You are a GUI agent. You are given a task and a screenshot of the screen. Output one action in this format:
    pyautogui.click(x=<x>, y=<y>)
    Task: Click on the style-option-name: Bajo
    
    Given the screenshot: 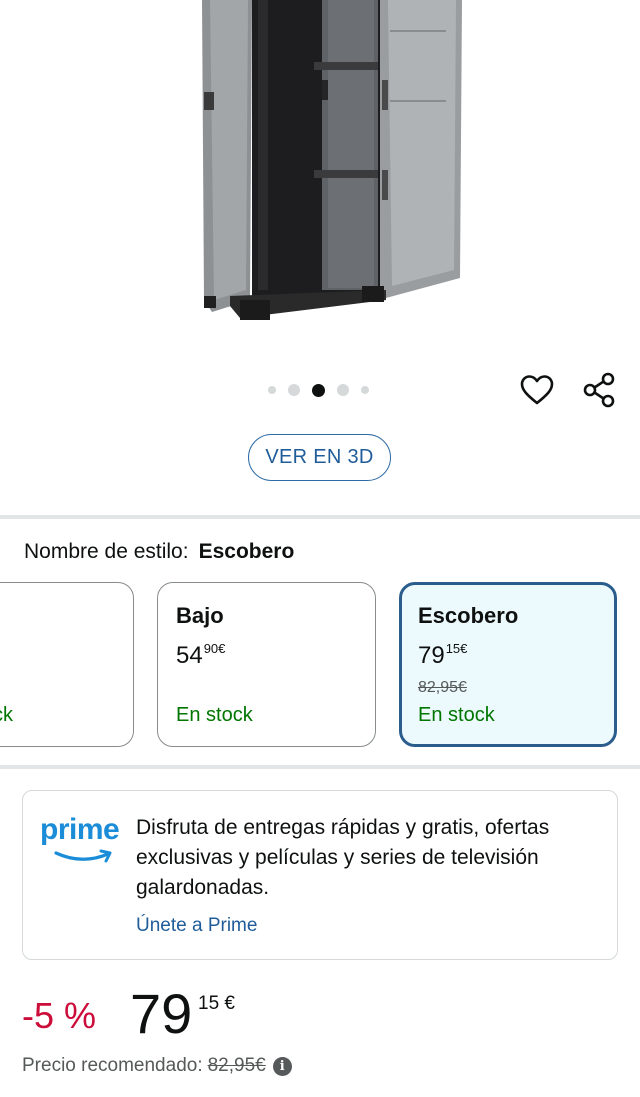 What is the action you would take?
    pyautogui.click(x=200, y=615)
    